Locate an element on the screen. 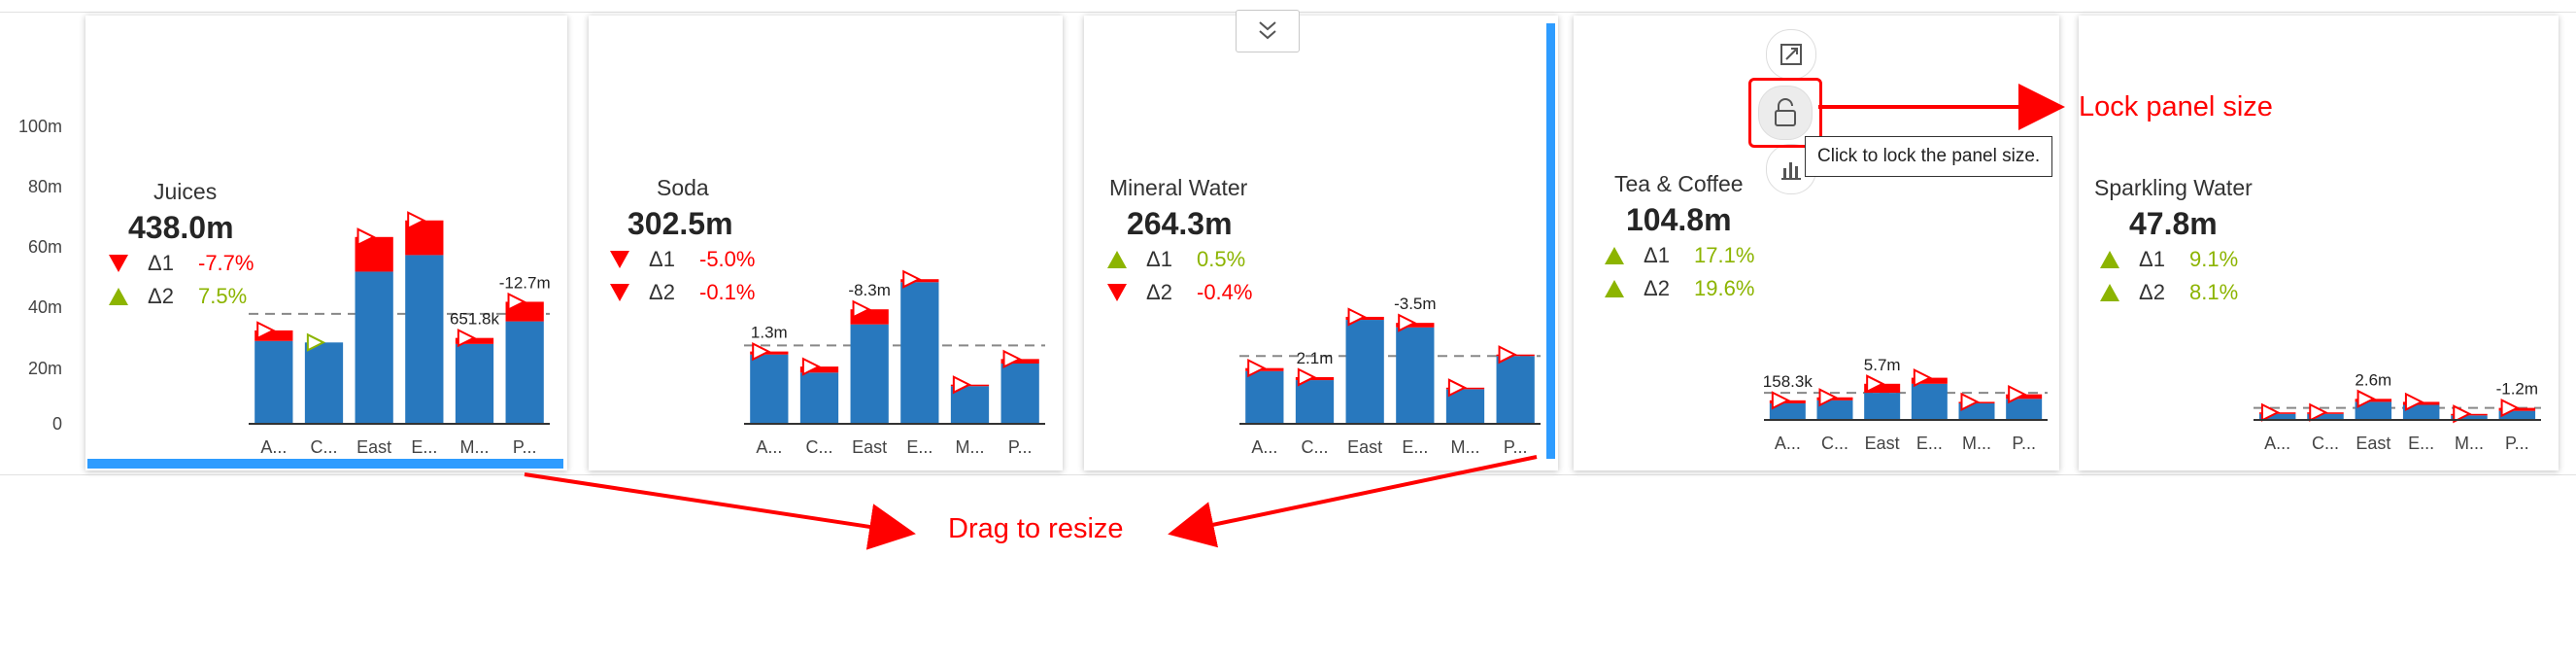 This screenshot has height=661, width=2576. drag-arrow-left is located at coordinates (720, 511).